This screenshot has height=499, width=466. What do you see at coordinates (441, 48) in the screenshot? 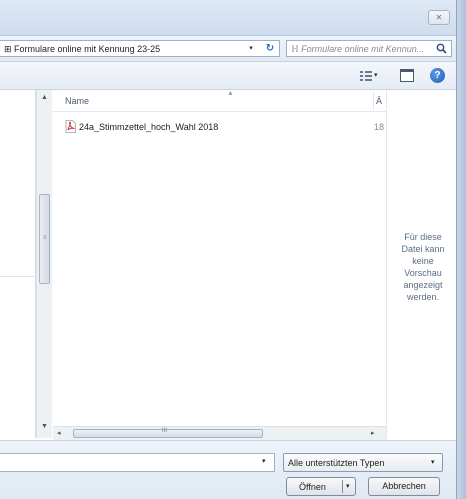
I see `search-icon` at bounding box center [441, 48].